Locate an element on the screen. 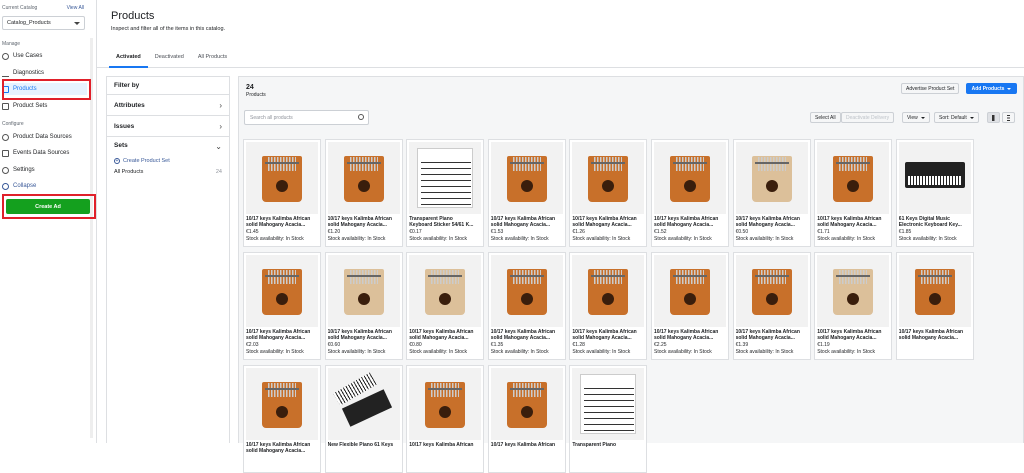  product-price: €1.85 is located at coordinates (905, 232).